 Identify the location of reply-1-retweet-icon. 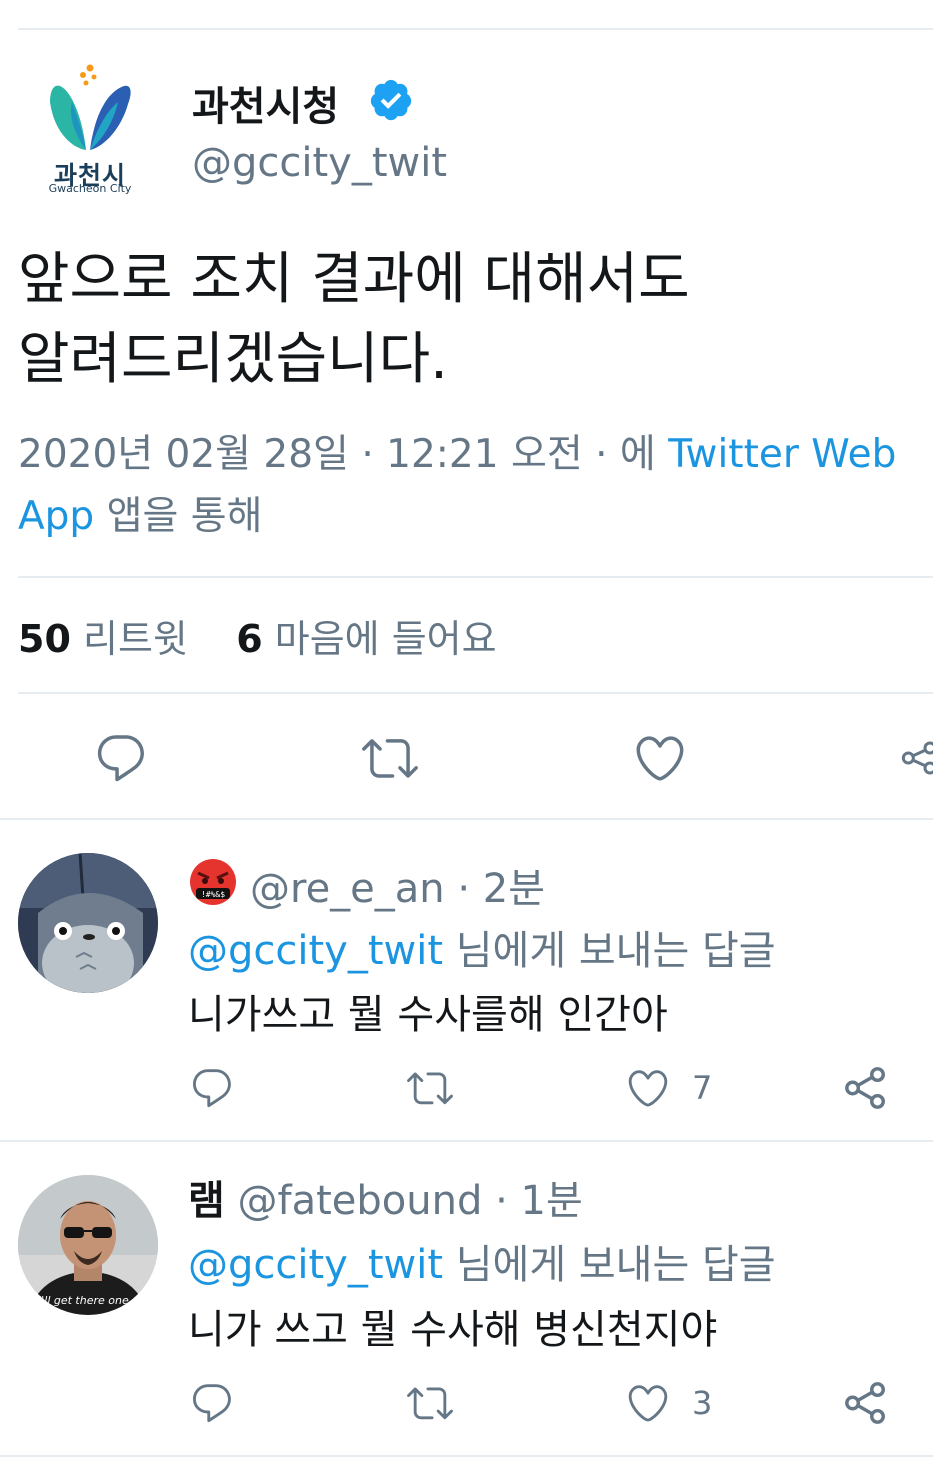
(430, 1088).